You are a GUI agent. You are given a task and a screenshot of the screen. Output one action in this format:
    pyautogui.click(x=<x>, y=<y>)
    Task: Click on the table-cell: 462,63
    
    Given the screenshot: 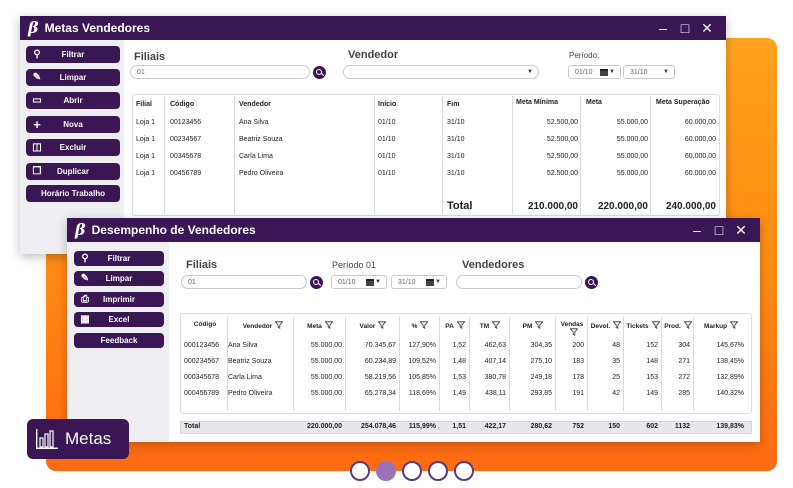 What is the action you would take?
    pyautogui.click(x=495, y=345)
    